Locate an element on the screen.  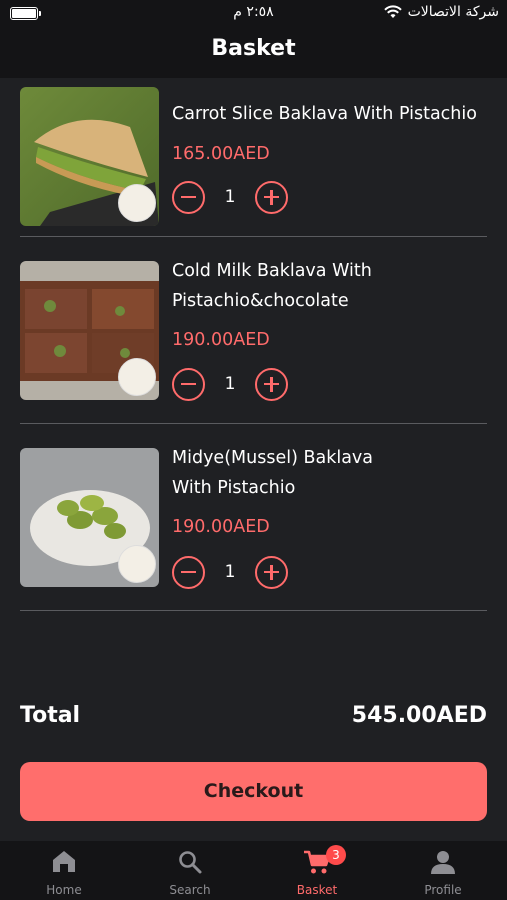
item-title: Carrot Slice Baklava With Pistachio is located at coordinates (329, 114).